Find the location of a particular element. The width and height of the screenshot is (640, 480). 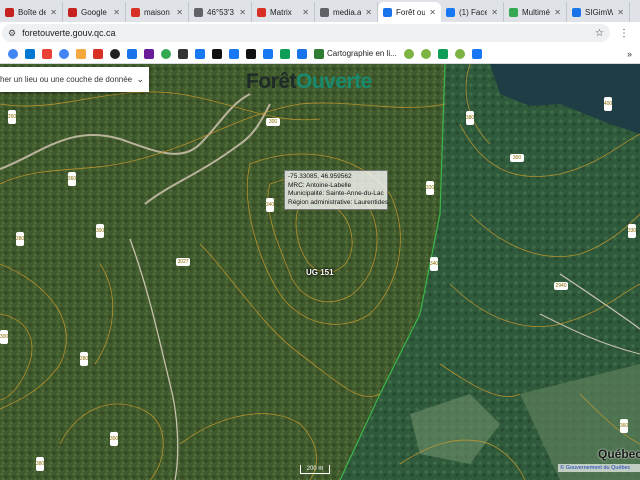

tab-title: (1) Face is located at coordinates (473, 12).